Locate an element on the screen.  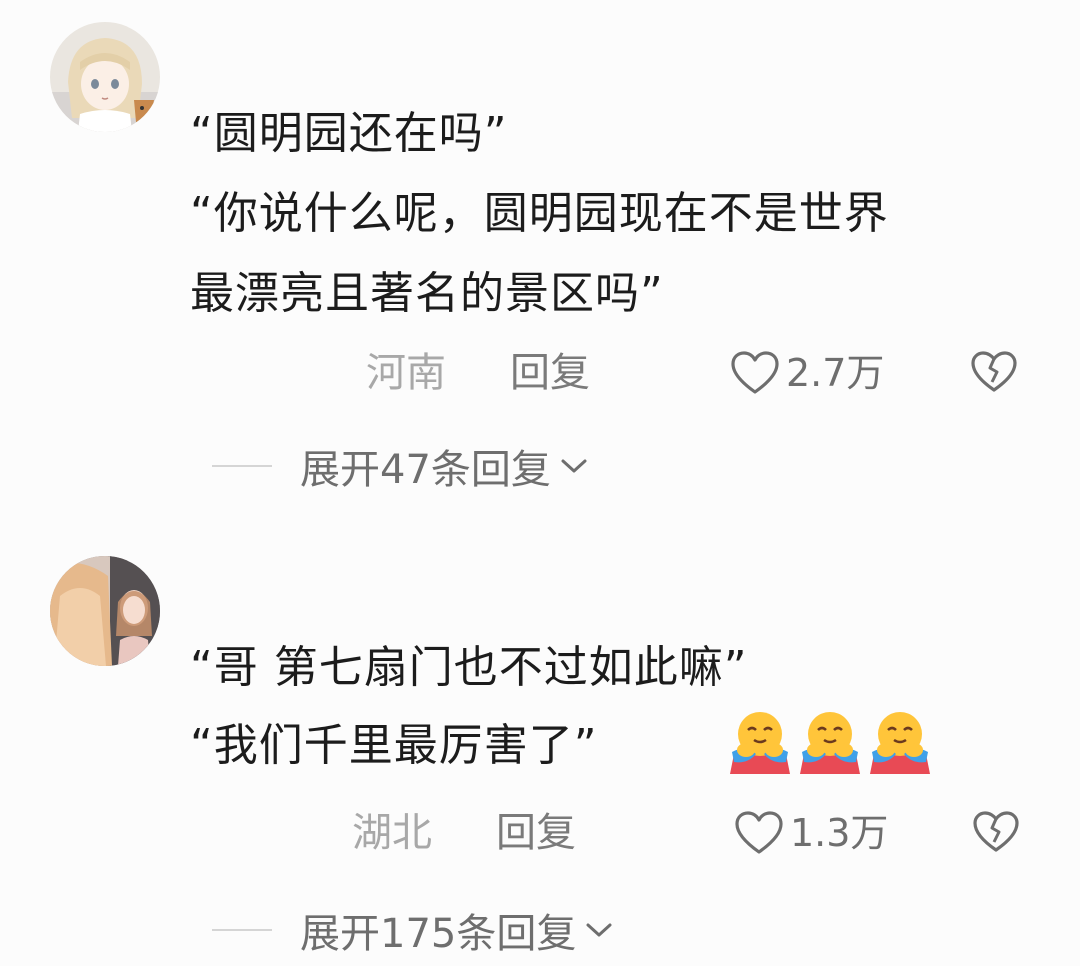
comment-text-line: “圆明园还在吗” is located at coordinates (349, 133).